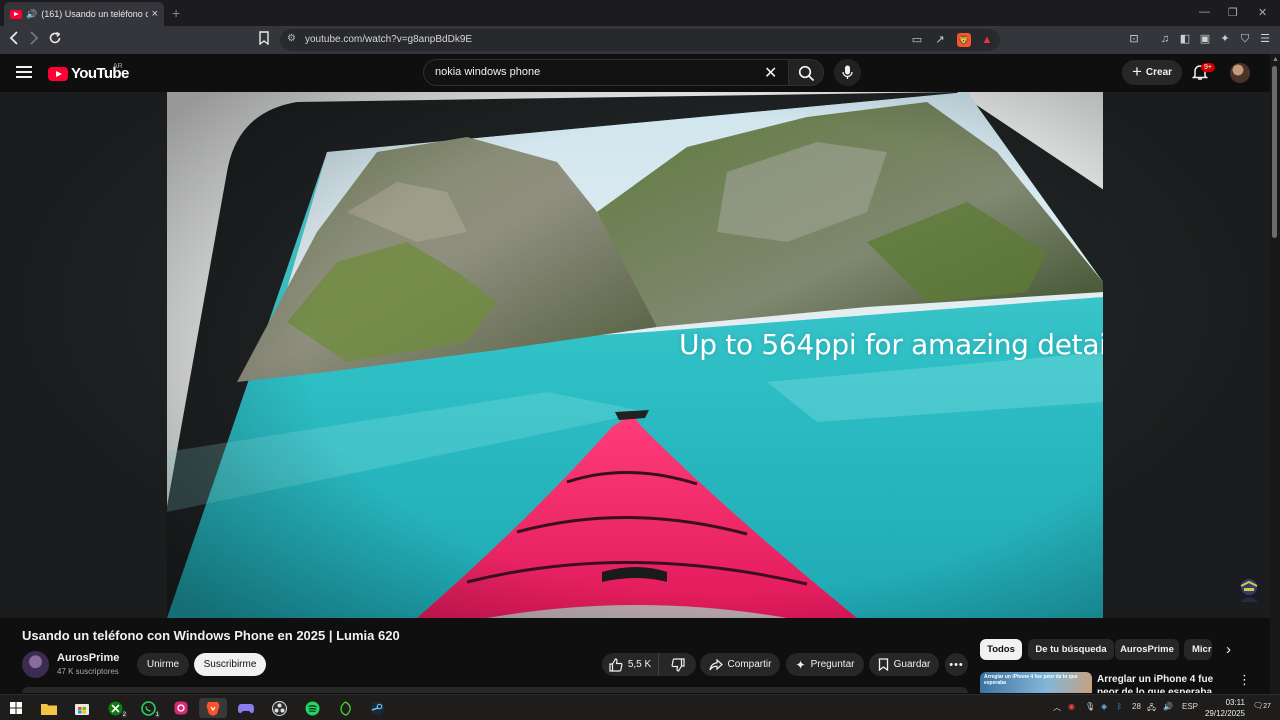 The width and height of the screenshot is (1280, 720). I want to click on clear-search-icon: ✕, so click(770, 73).